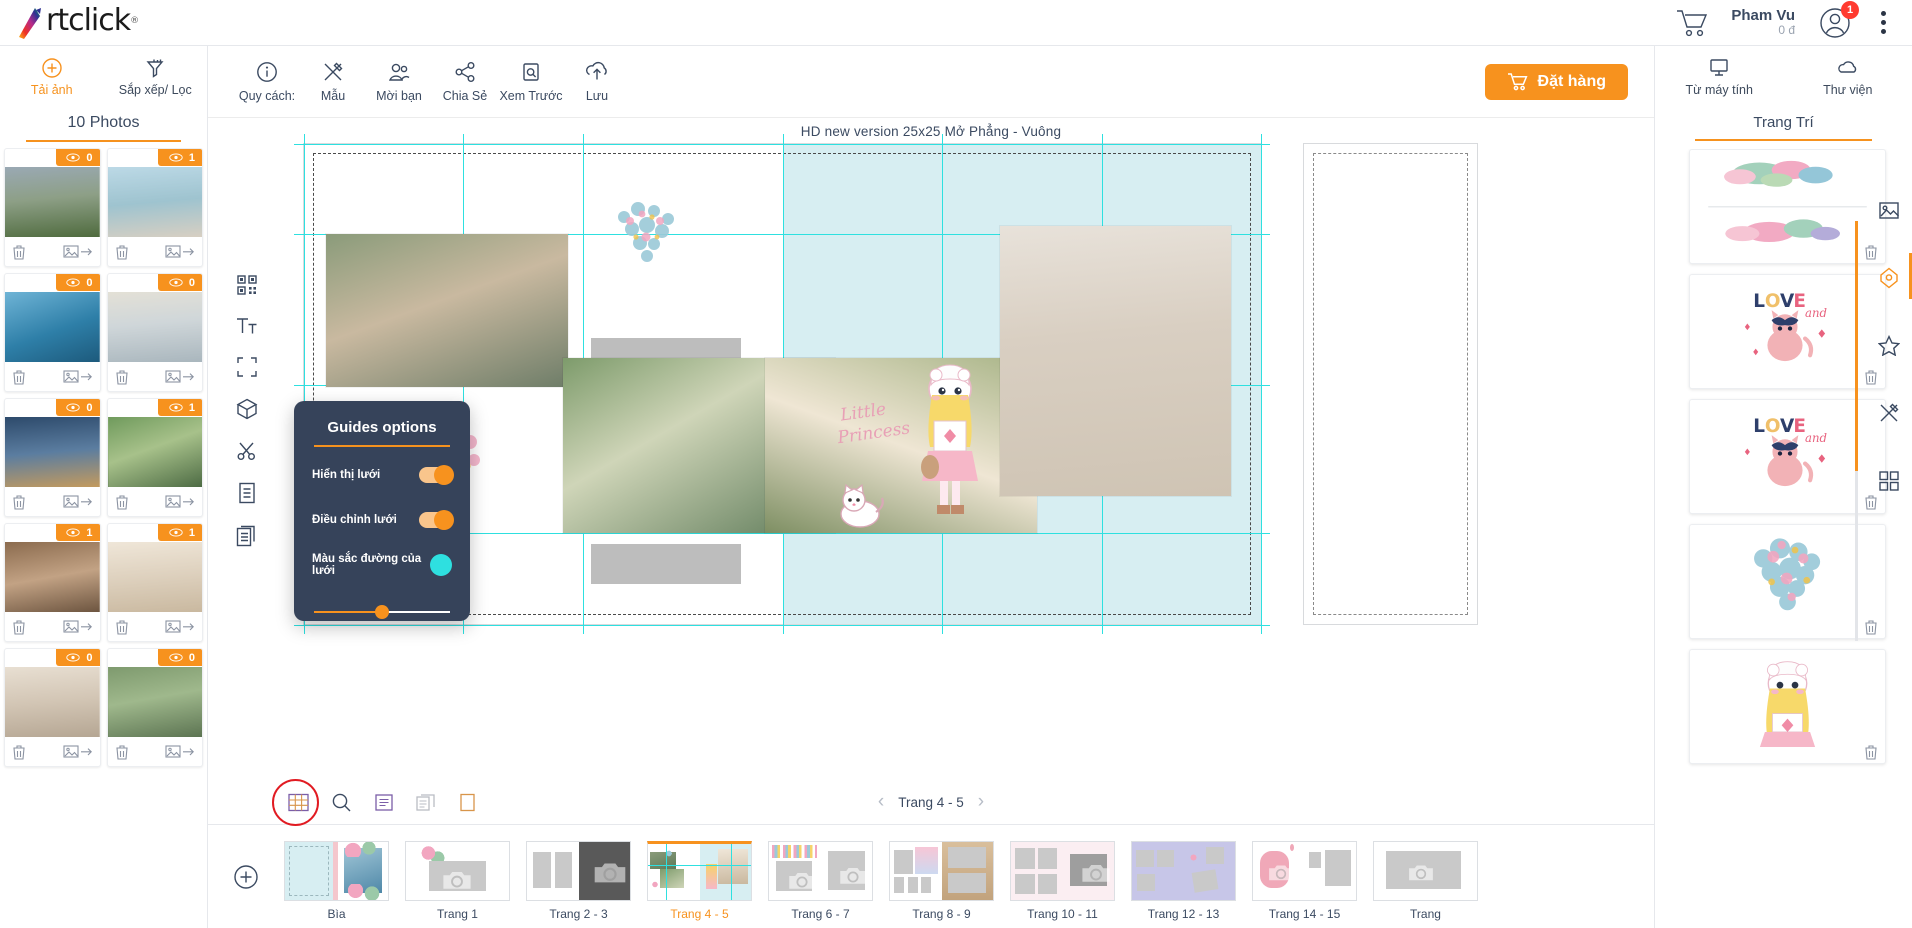  I want to click on add-page-button, so click(246, 877).